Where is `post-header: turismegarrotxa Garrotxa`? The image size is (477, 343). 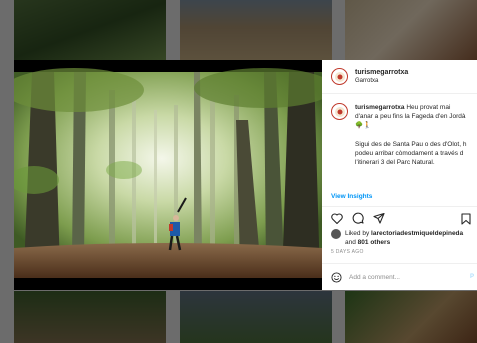 post-header: turismegarrotxa Garrotxa is located at coordinates (399, 77).